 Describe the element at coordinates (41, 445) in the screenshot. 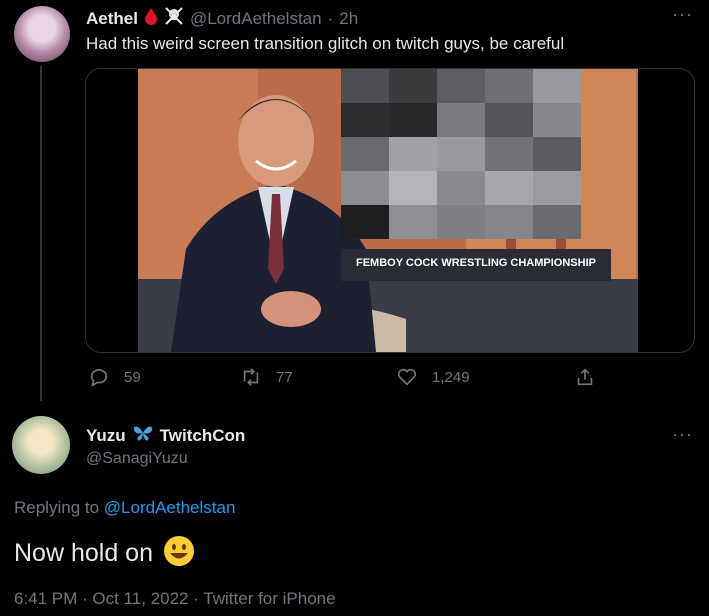

I see `reply-author-avatar` at that location.